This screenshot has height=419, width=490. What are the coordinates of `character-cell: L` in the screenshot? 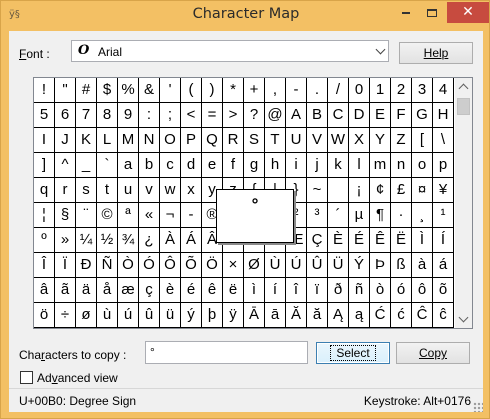 It's located at (107, 140).